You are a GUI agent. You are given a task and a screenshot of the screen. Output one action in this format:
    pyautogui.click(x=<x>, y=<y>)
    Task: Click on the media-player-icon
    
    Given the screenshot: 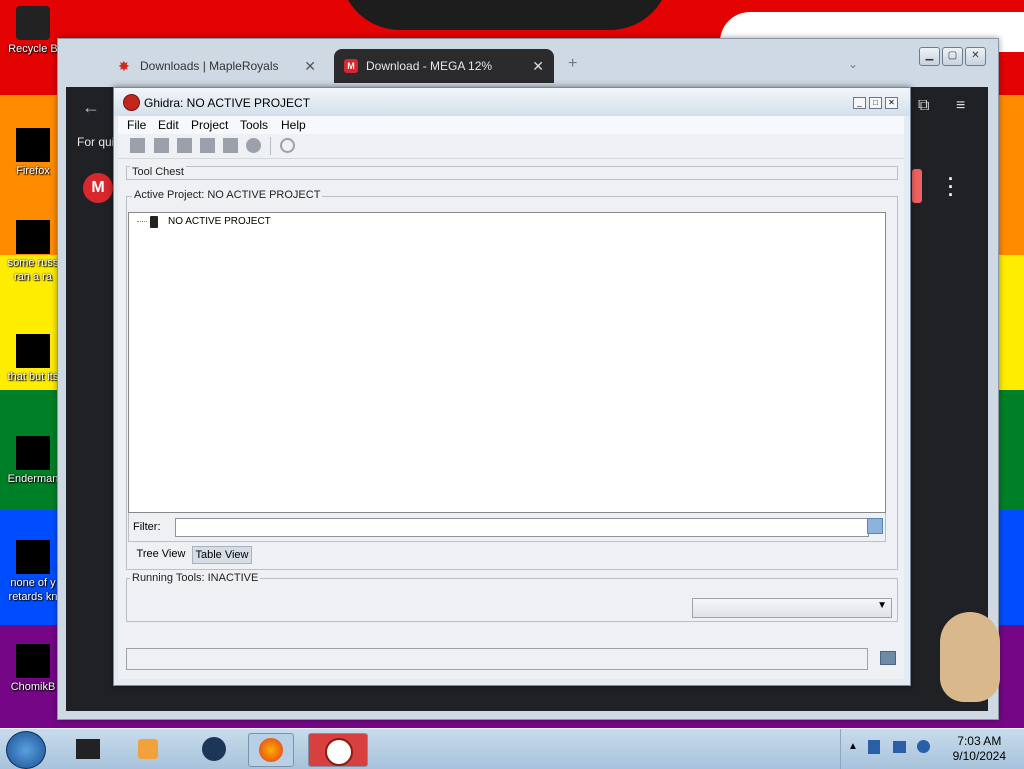 What is the action you would take?
    pyautogui.click(x=148, y=749)
    